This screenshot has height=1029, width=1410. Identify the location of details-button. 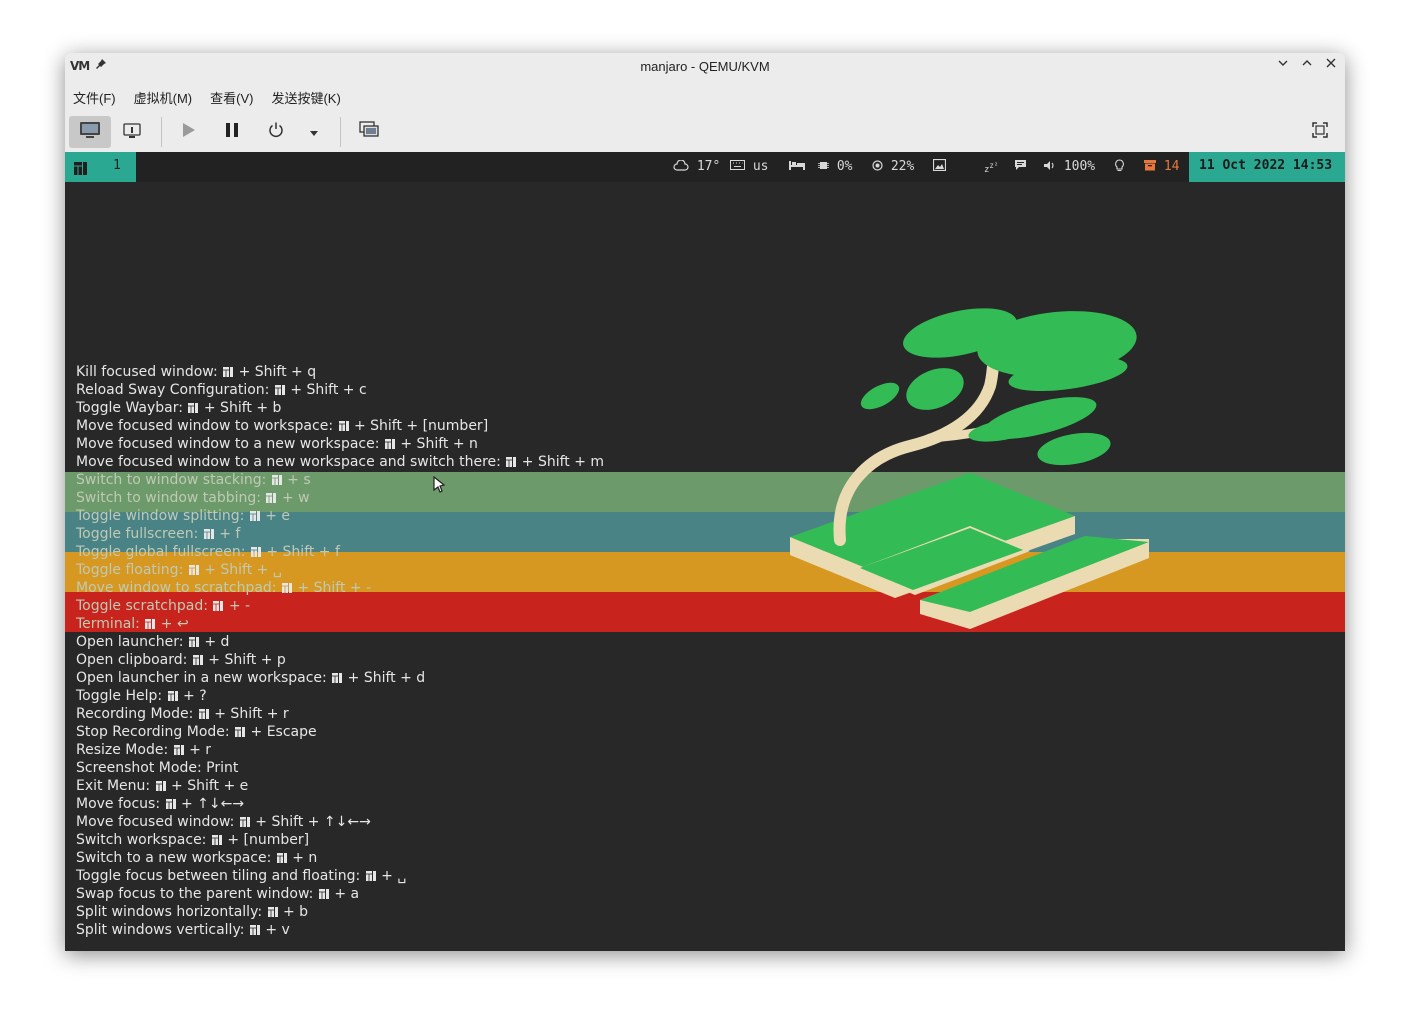
(132, 132).